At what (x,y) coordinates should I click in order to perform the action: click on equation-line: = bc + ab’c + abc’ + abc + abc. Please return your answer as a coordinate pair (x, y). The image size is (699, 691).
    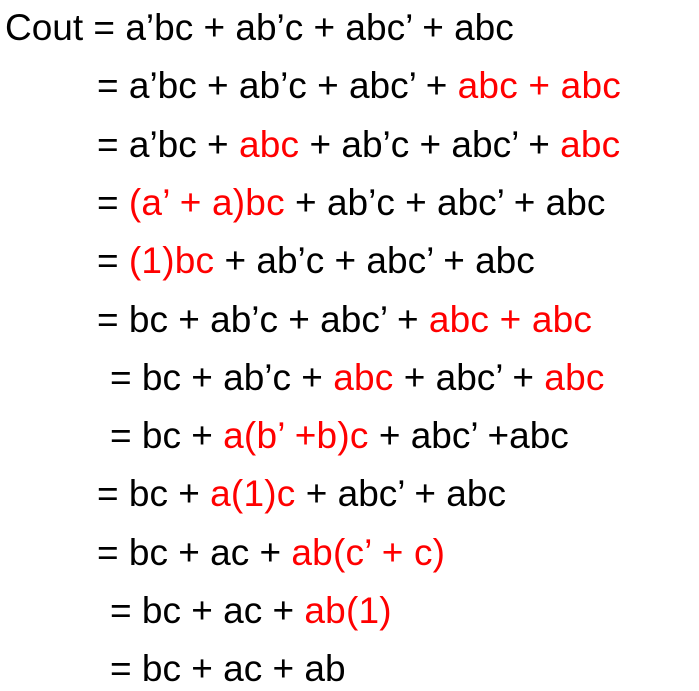
    Looking at the image, I should click on (344, 320).